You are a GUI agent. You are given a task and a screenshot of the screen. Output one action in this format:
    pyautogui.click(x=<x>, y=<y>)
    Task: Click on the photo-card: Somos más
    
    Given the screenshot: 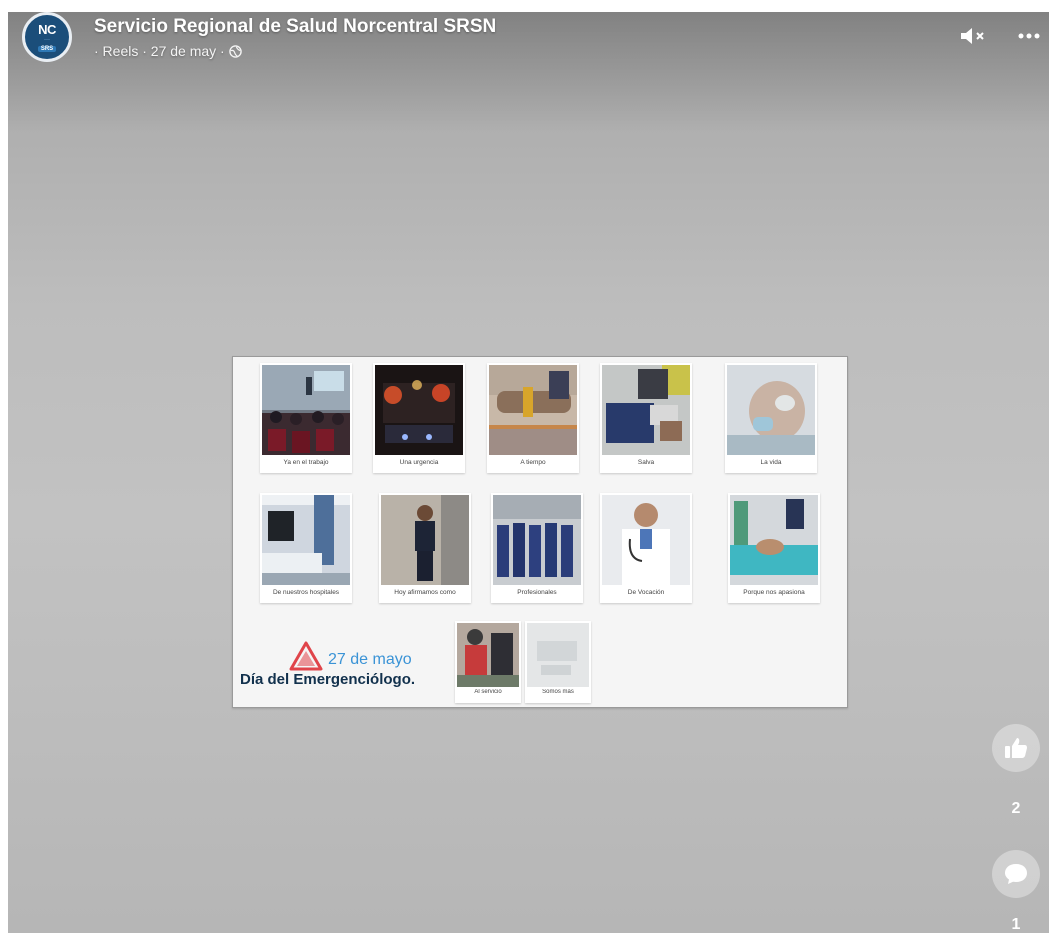 What is the action you would take?
    pyautogui.click(x=558, y=662)
    